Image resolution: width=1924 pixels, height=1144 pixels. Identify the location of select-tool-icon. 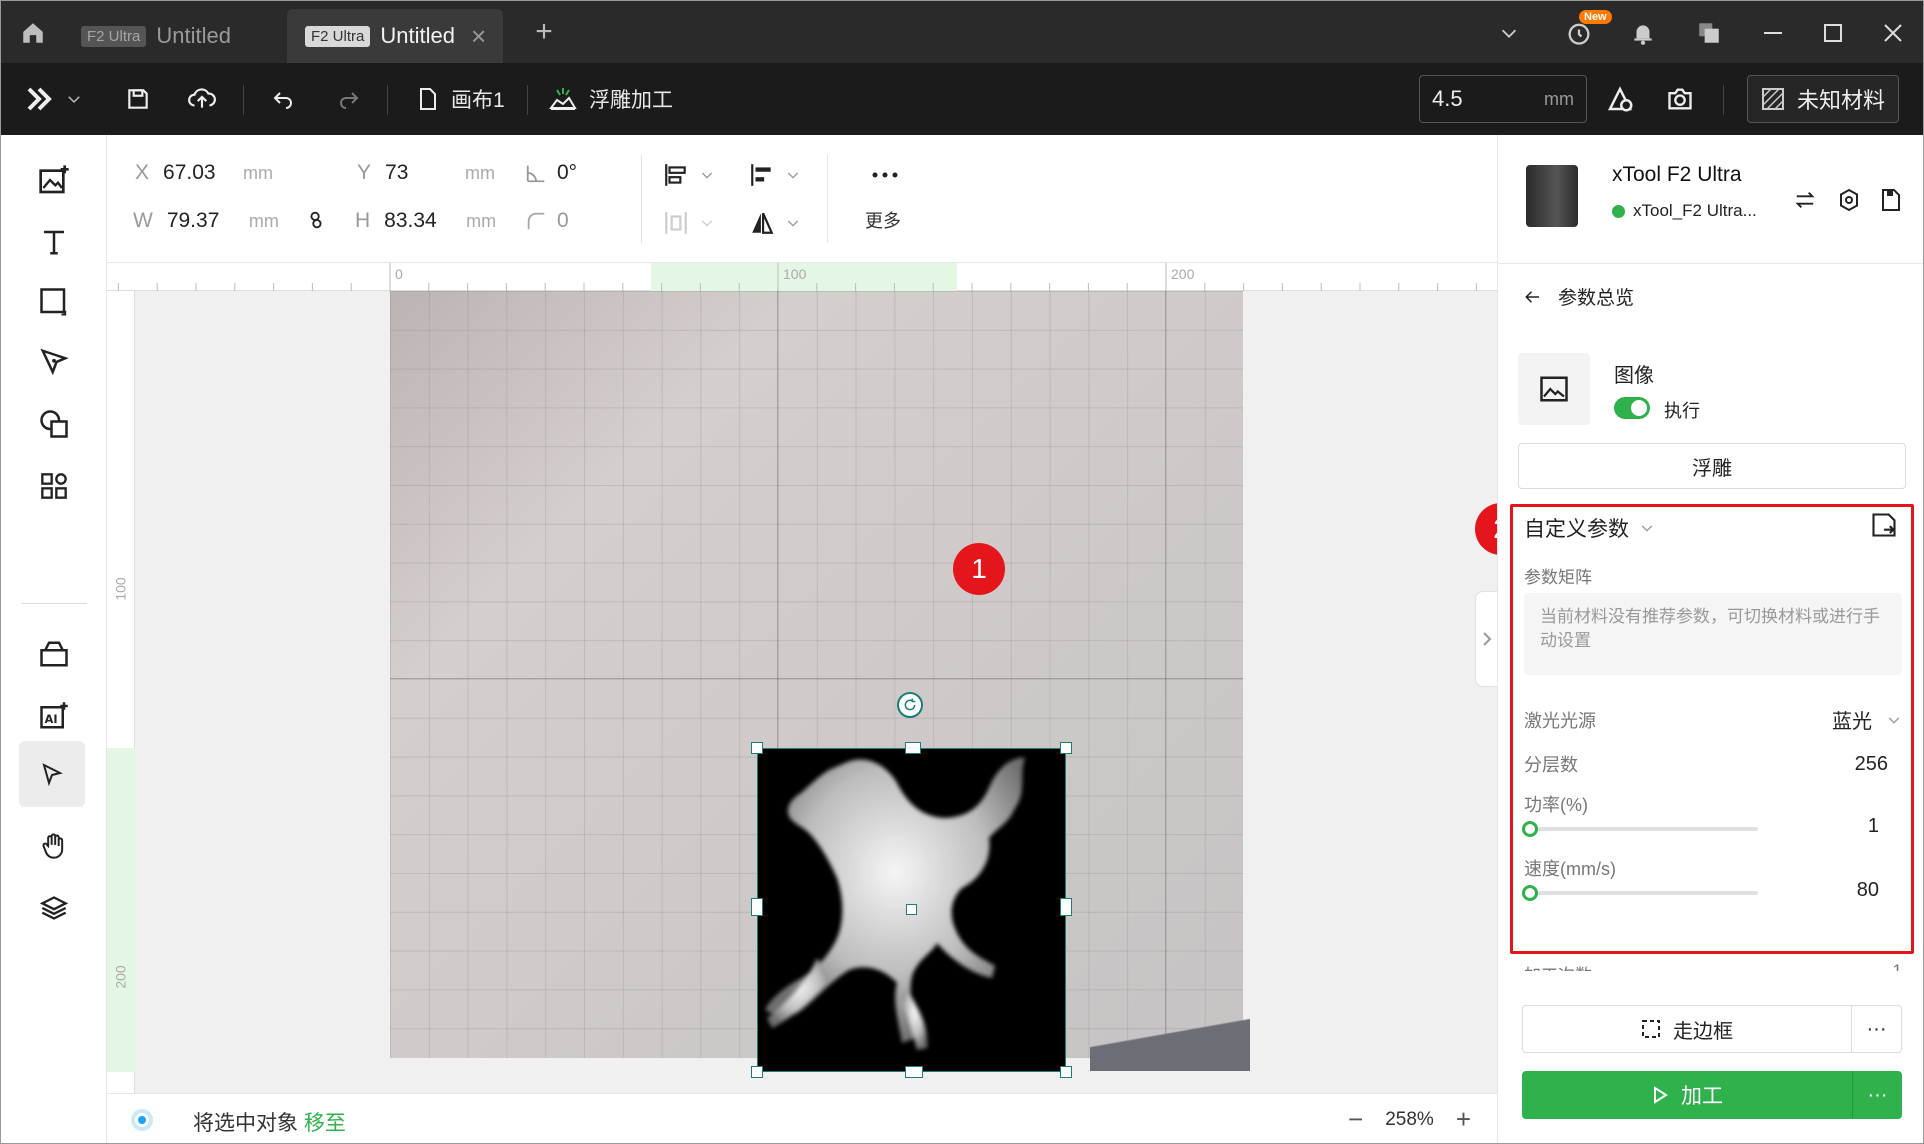
(52, 774).